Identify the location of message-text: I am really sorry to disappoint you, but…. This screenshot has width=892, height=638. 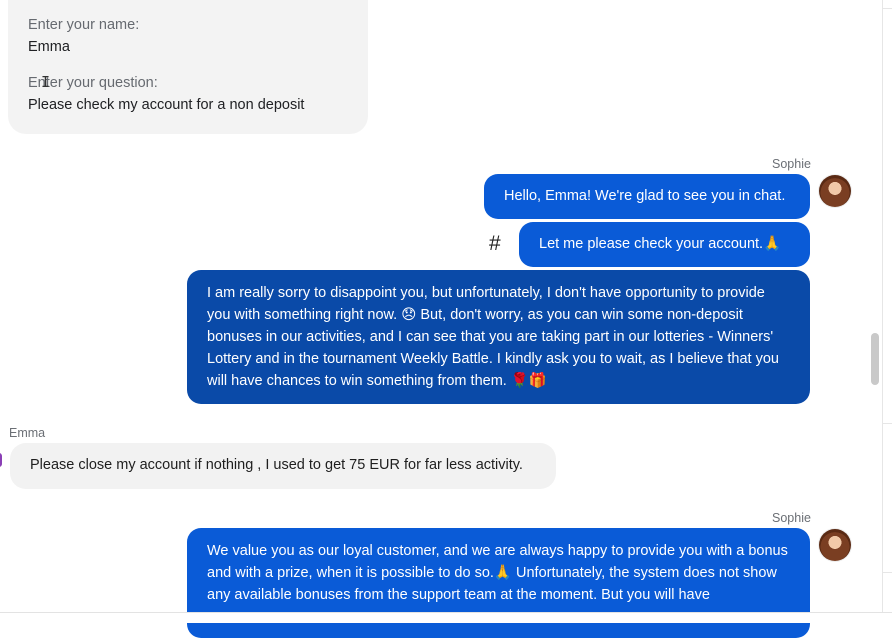
(493, 337).